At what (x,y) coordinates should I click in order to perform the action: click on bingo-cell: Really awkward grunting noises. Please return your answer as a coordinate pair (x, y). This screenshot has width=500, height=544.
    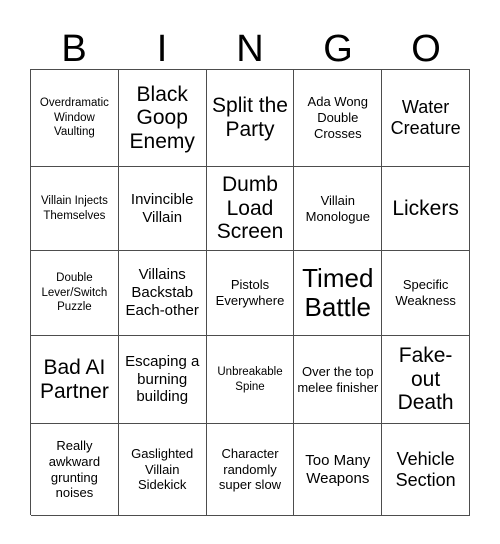
    Looking at the image, I should click on (75, 470).